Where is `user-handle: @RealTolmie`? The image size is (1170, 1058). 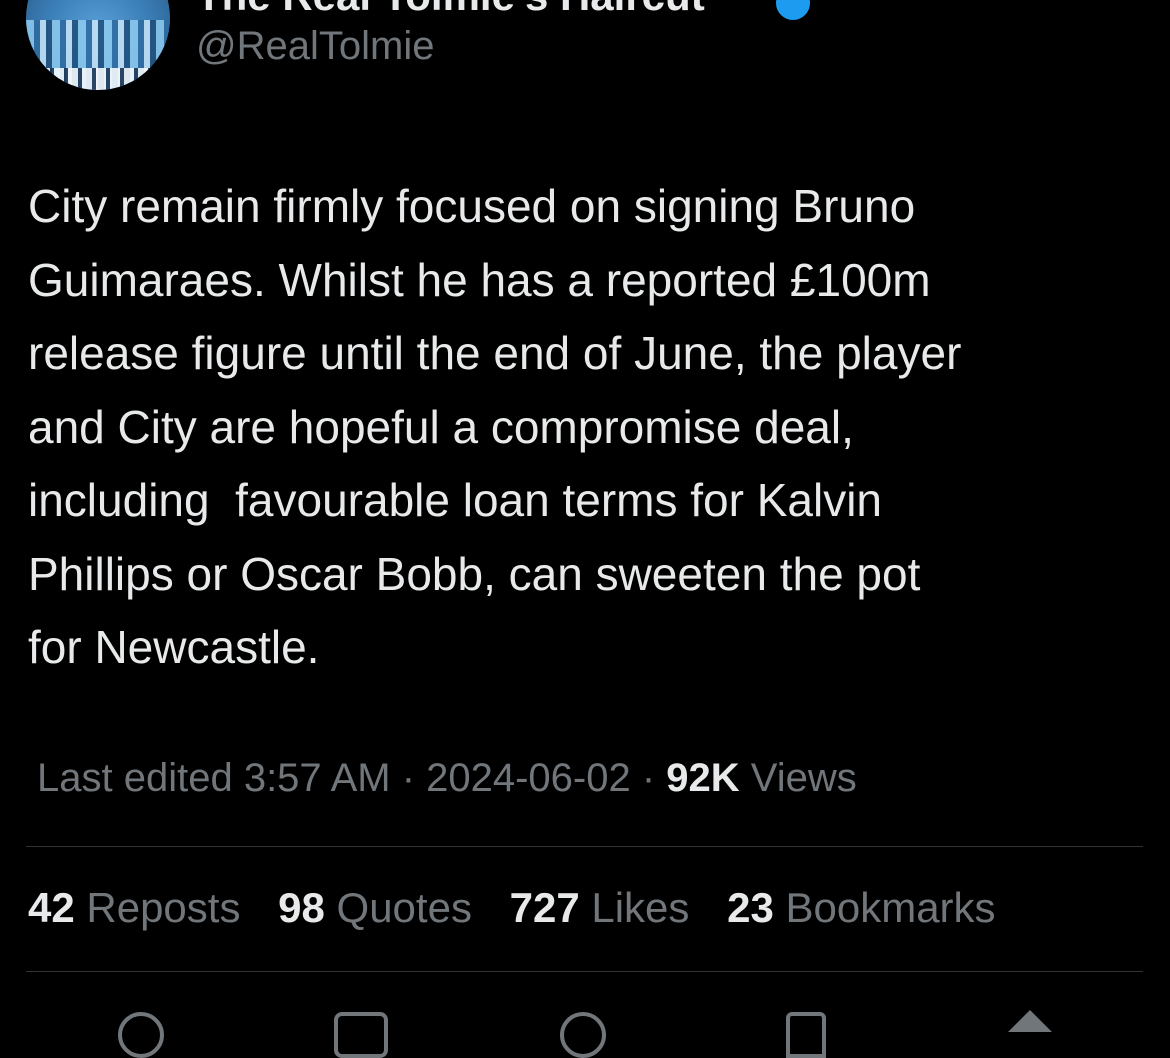 user-handle: @RealTolmie is located at coordinates (315, 46).